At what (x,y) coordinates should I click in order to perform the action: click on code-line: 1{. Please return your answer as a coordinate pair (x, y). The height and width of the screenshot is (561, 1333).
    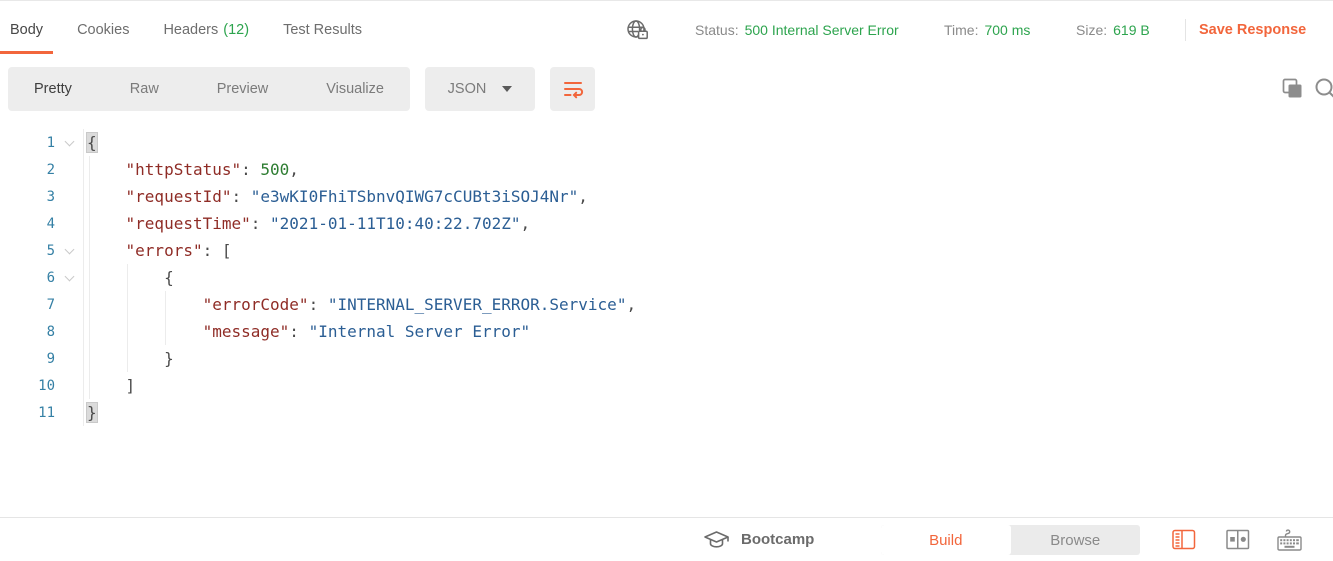
    Looking at the image, I should click on (666, 142).